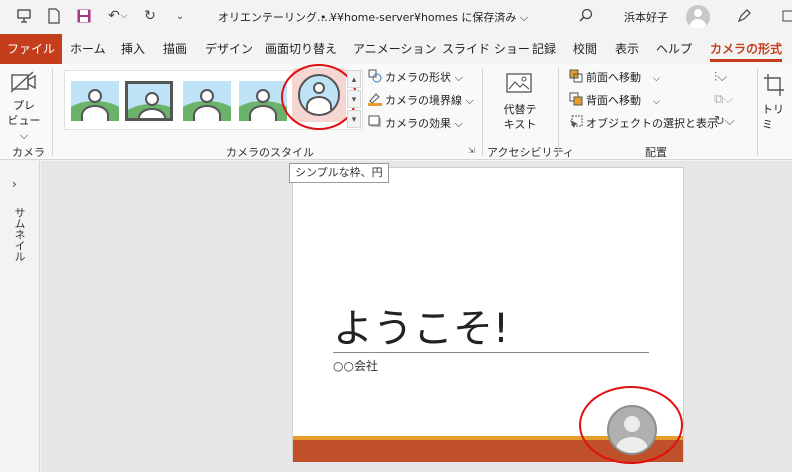 The image size is (792, 472). I want to click on bring-forward-label: 前面へ移動, so click(613, 77).